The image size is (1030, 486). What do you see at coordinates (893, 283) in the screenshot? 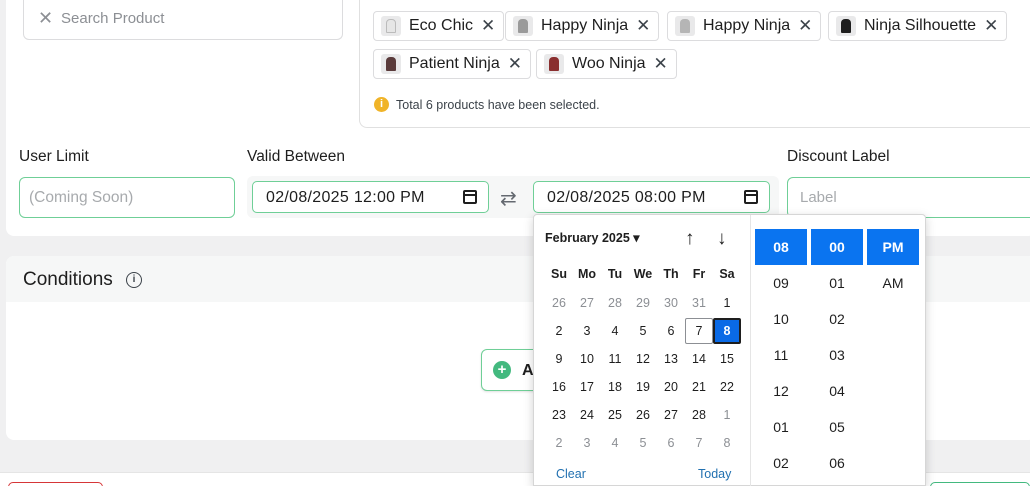
I see `meridiem-option: AM` at bounding box center [893, 283].